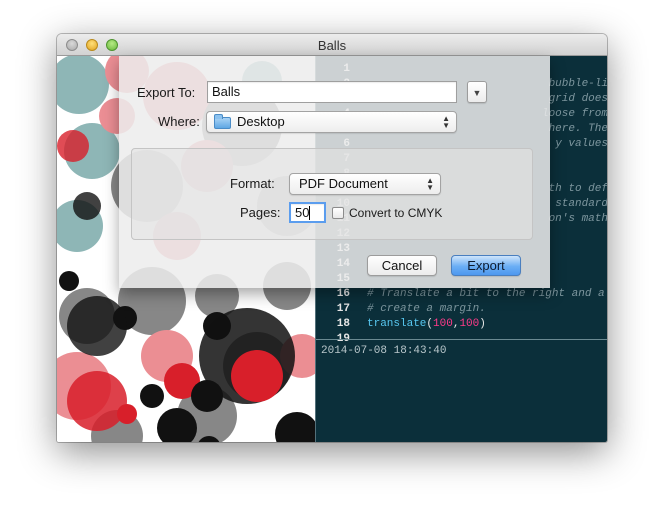  Describe the element at coordinates (486, 265) in the screenshot. I see `export-button: Export` at that location.